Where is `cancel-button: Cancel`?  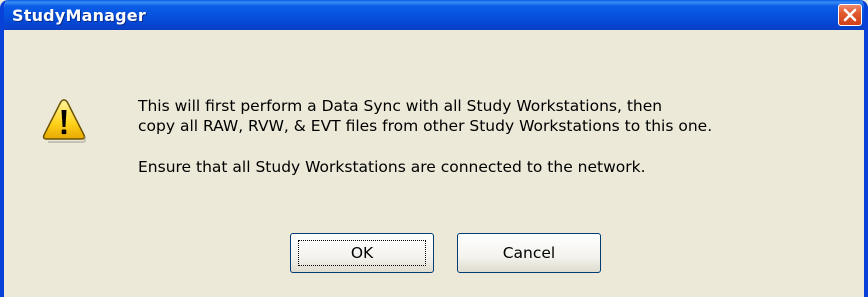
cancel-button: Cancel is located at coordinates (529, 253).